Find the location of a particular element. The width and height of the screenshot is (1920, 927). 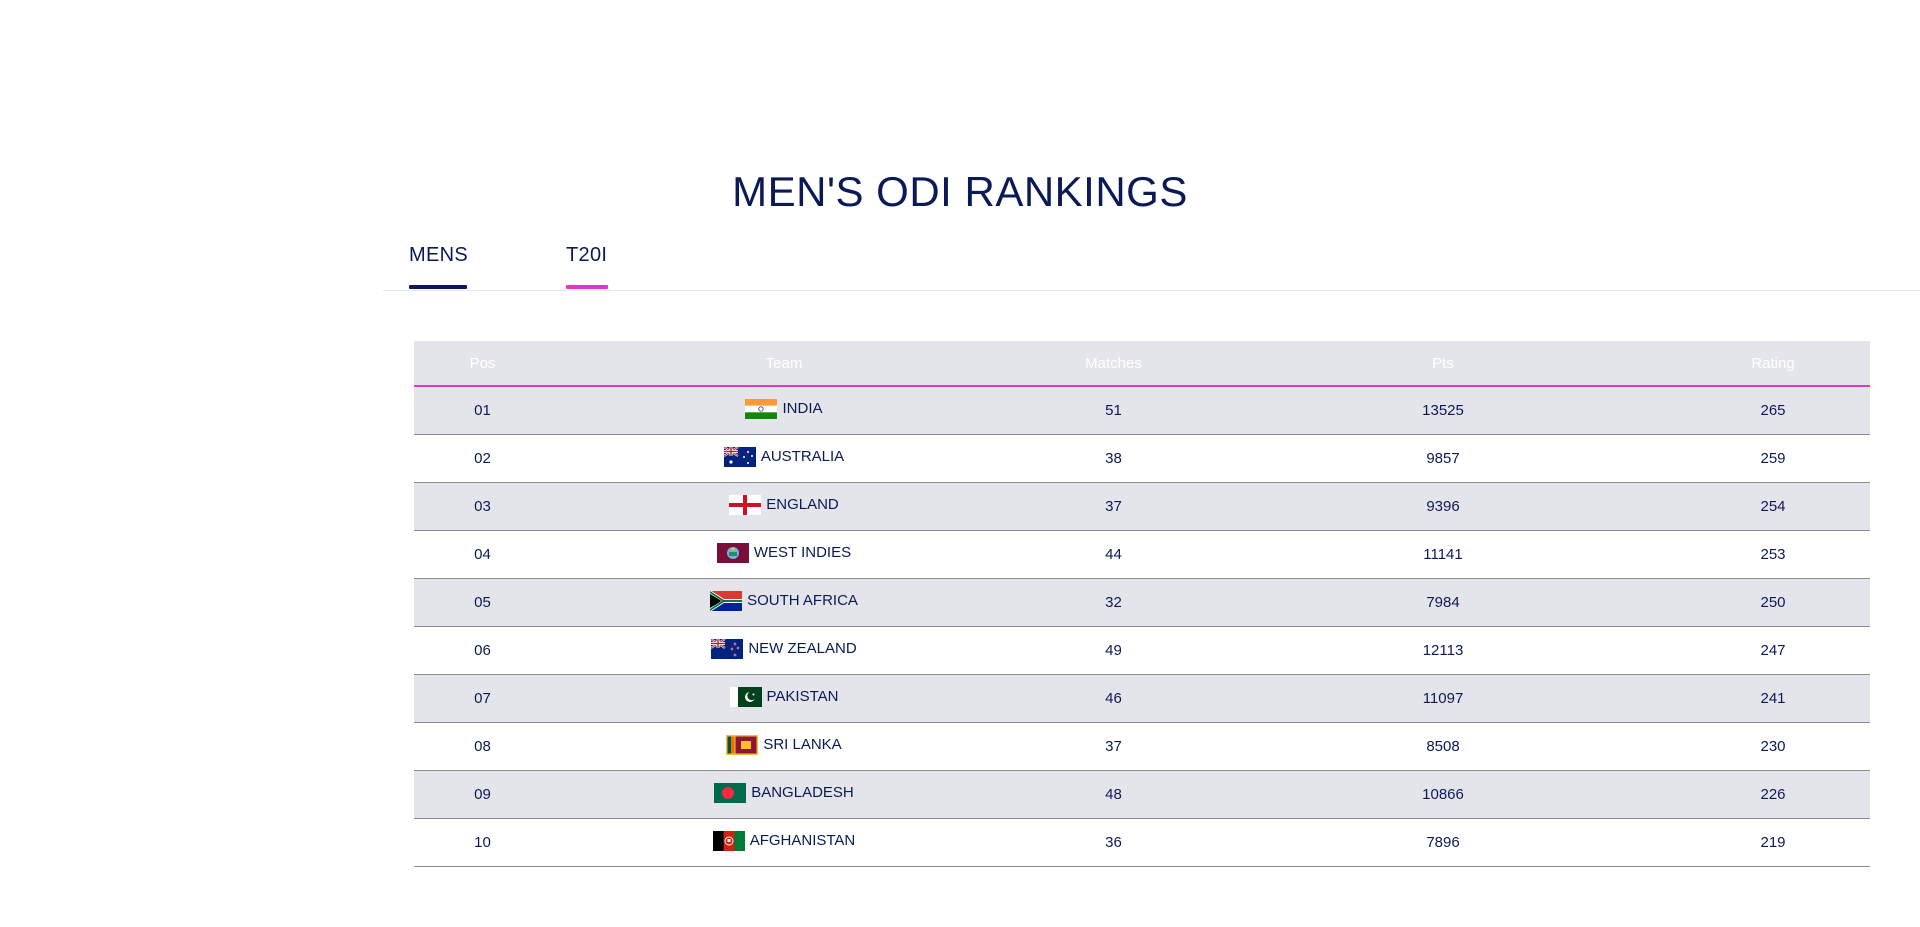

cell-team: BANGLADESH is located at coordinates (784, 794).